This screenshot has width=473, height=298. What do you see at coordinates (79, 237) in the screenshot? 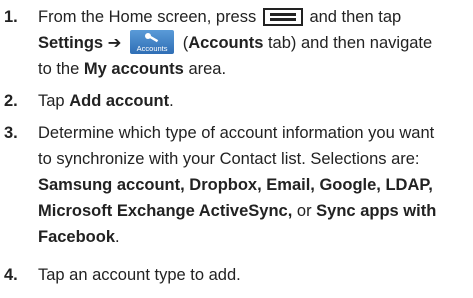
I see `step-3-line-5: Facebook.` at bounding box center [79, 237].